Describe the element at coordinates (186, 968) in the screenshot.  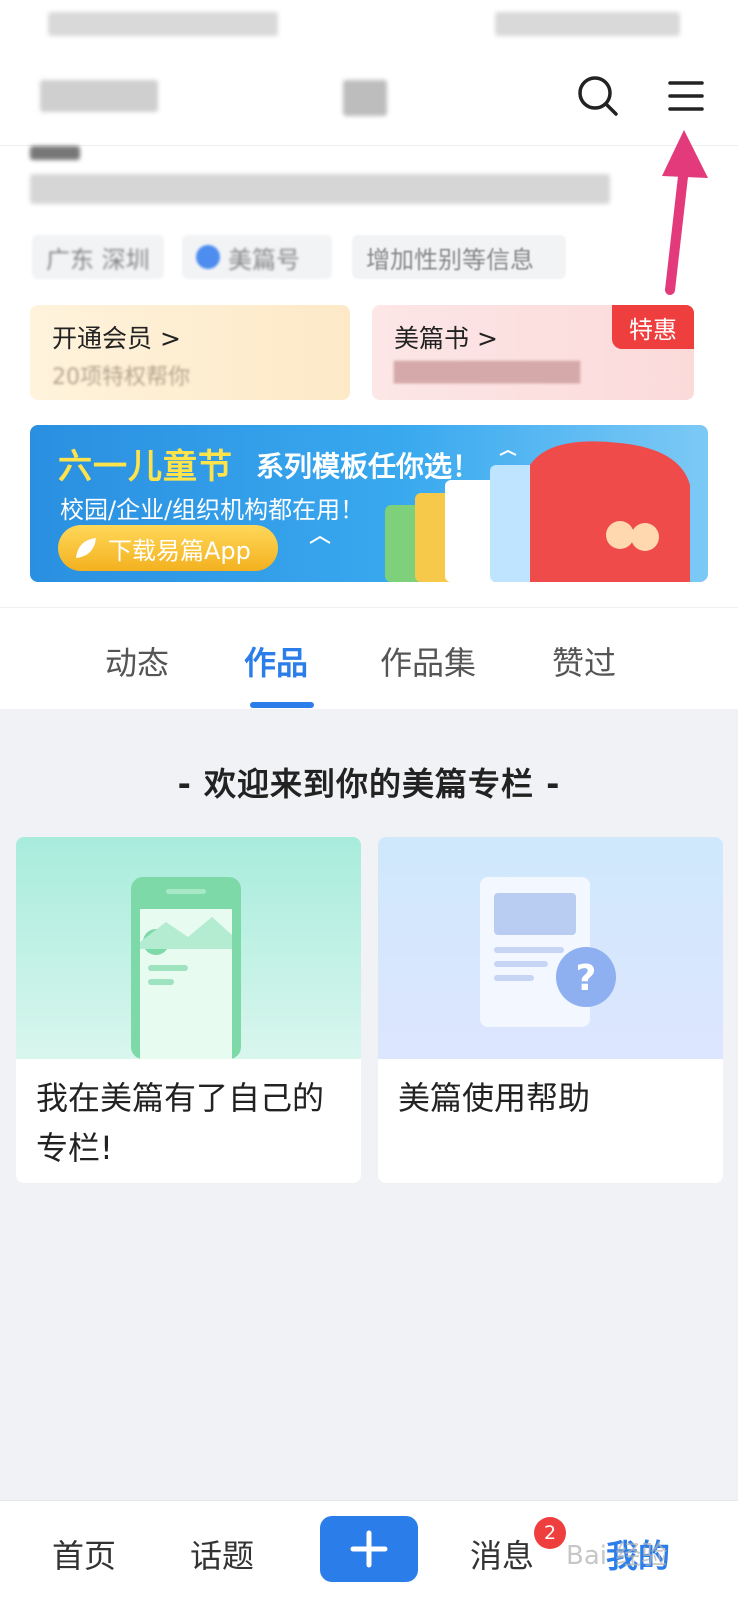
I see `phone-illustration` at that location.